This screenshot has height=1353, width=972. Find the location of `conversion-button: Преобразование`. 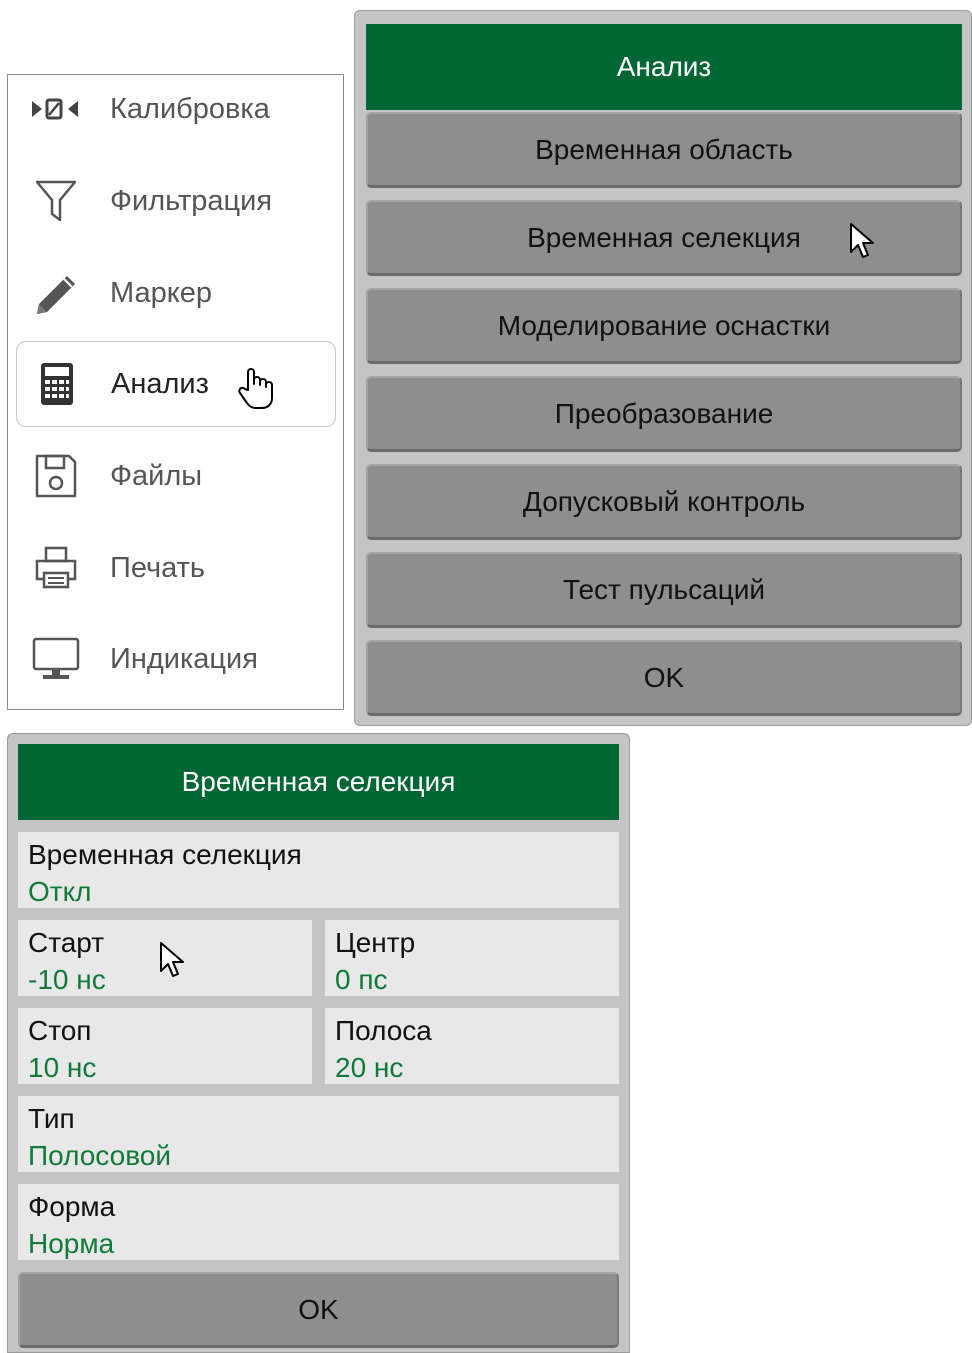

conversion-button: Преобразование is located at coordinates (664, 414).